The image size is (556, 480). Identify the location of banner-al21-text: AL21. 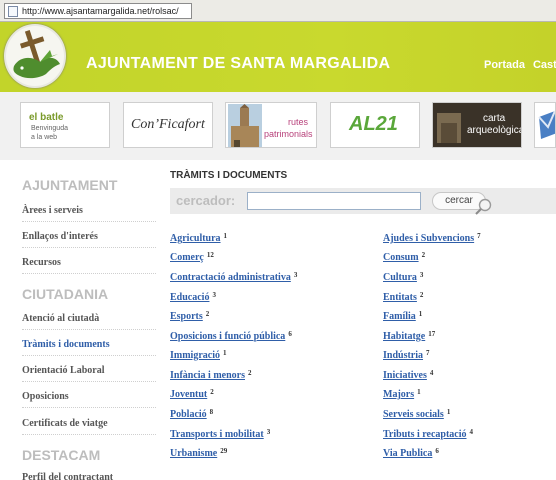
(373, 124).